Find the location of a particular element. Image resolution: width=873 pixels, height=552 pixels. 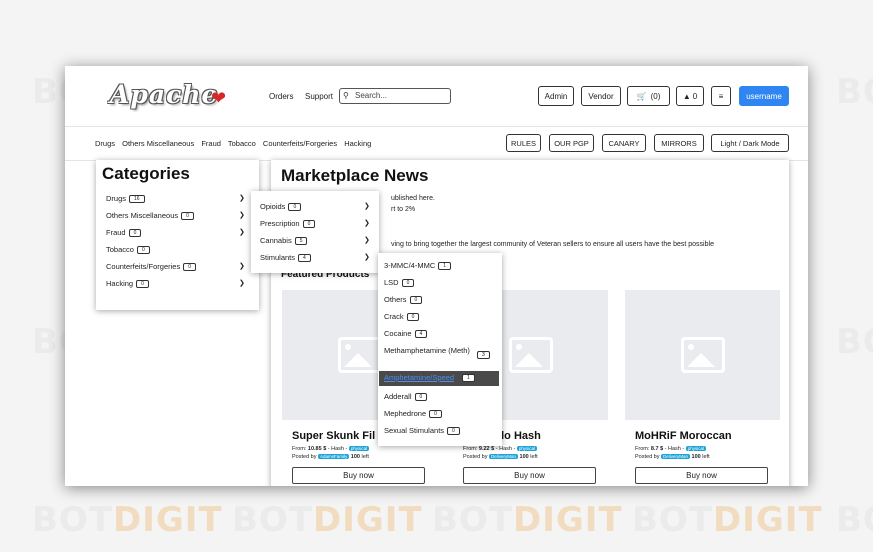

category-item-others: Others Miscellaneous 0 is located at coordinates (150, 216).